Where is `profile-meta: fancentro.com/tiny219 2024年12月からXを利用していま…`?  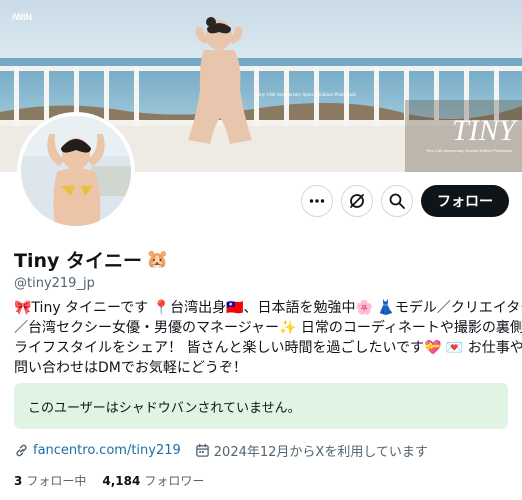
profile-meta: fancentro.com/tiny219 2024年12月からXを利用していま… is located at coordinates (221, 450).